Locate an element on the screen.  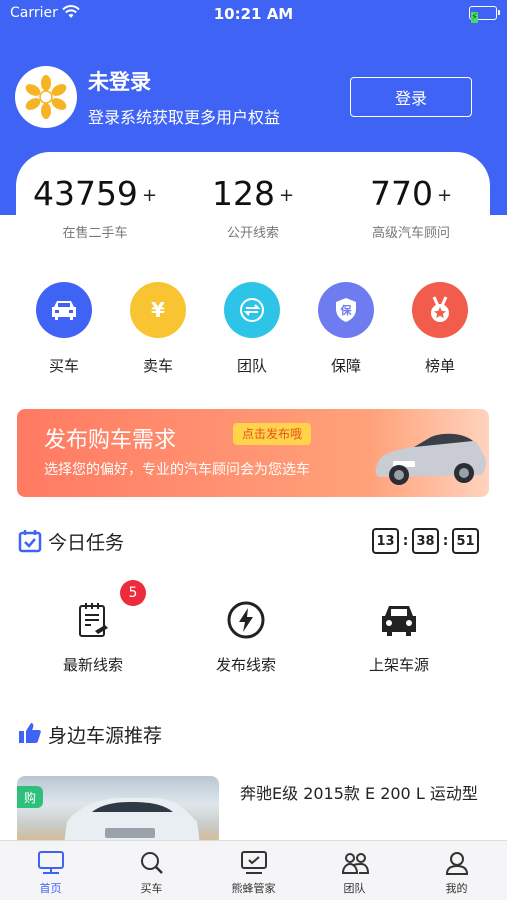
user-name: 未登录 is located at coordinates (119, 82).